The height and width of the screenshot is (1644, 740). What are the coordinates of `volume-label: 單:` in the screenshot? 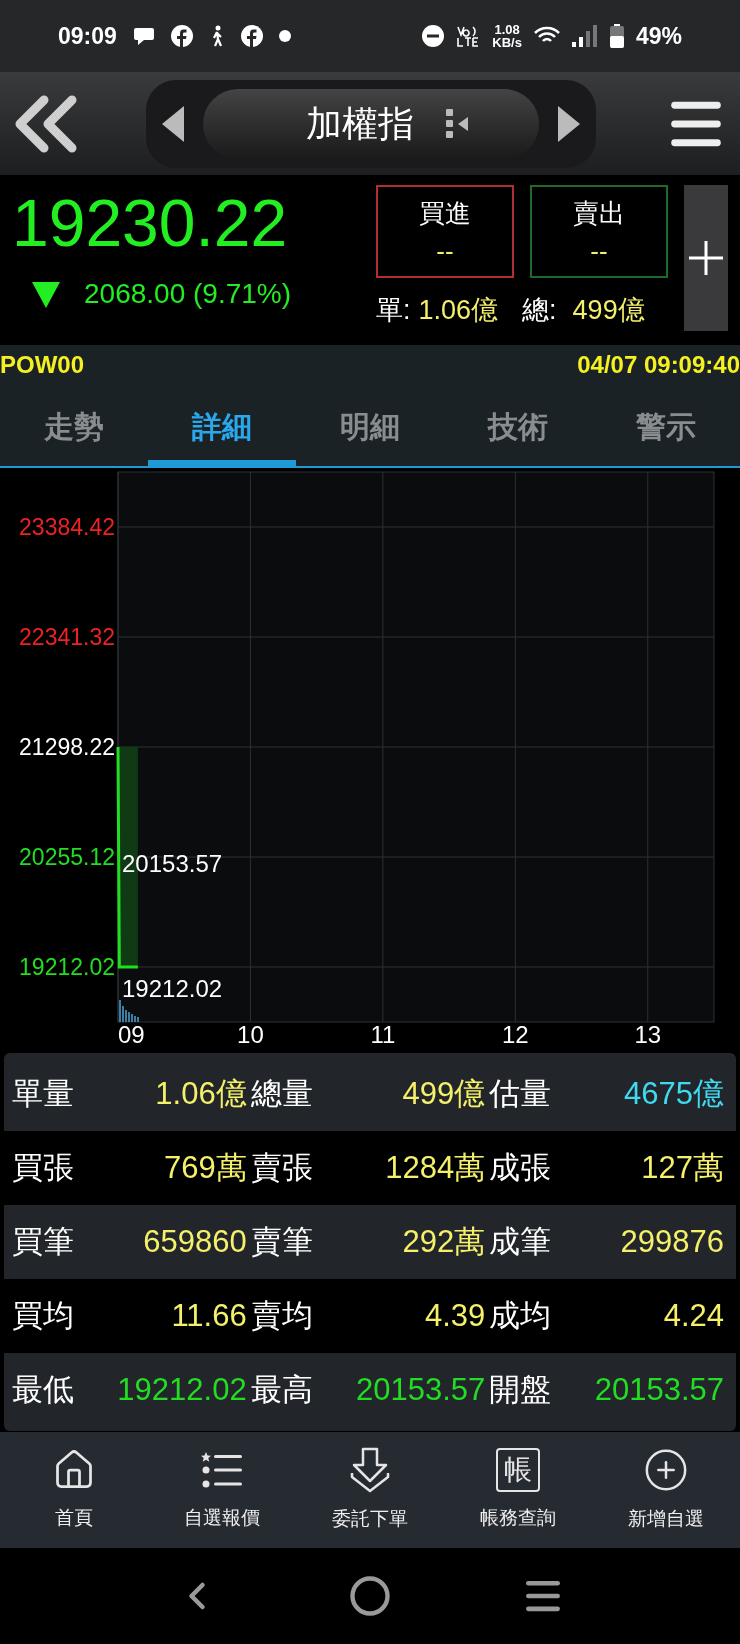 It's located at (393, 310).